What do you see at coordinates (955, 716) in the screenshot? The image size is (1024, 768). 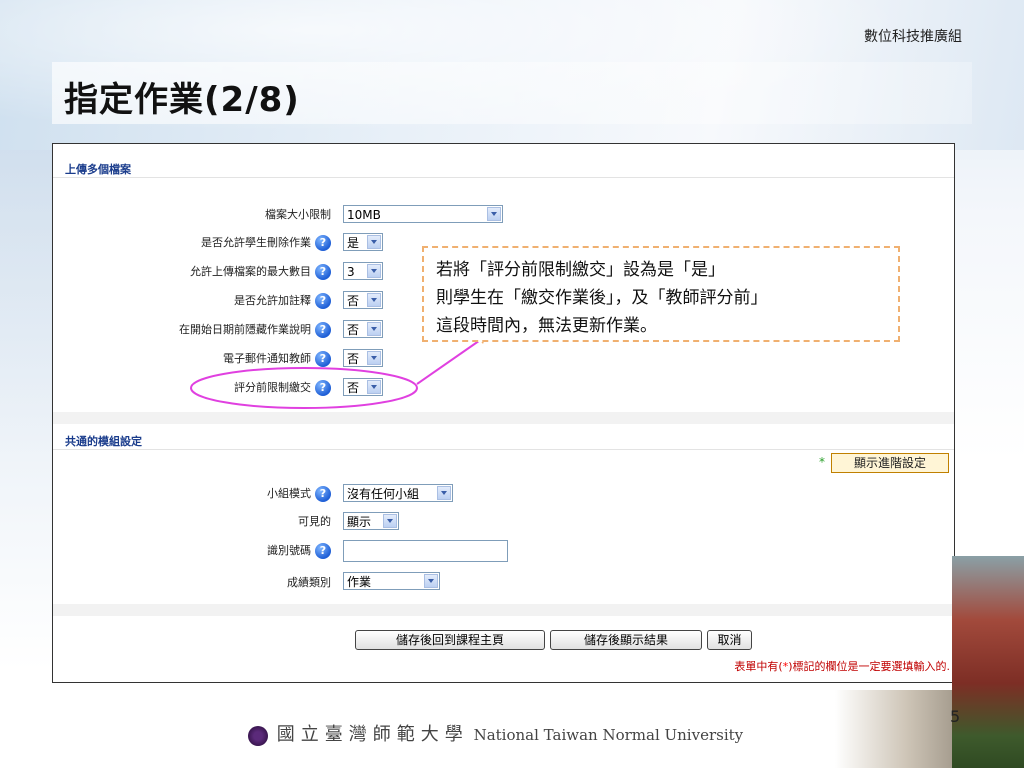 I see `page-number: 5` at bounding box center [955, 716].